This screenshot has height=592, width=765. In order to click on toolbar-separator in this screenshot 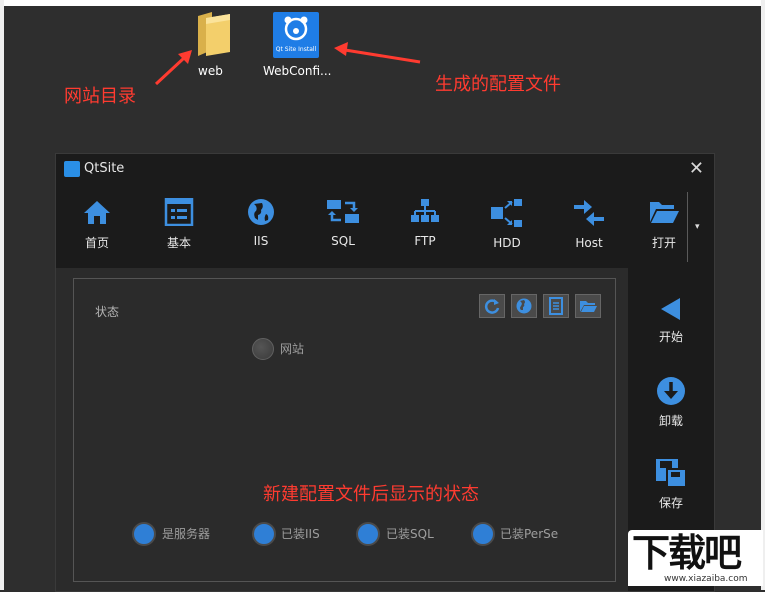, I will do `click(687, 227)`.